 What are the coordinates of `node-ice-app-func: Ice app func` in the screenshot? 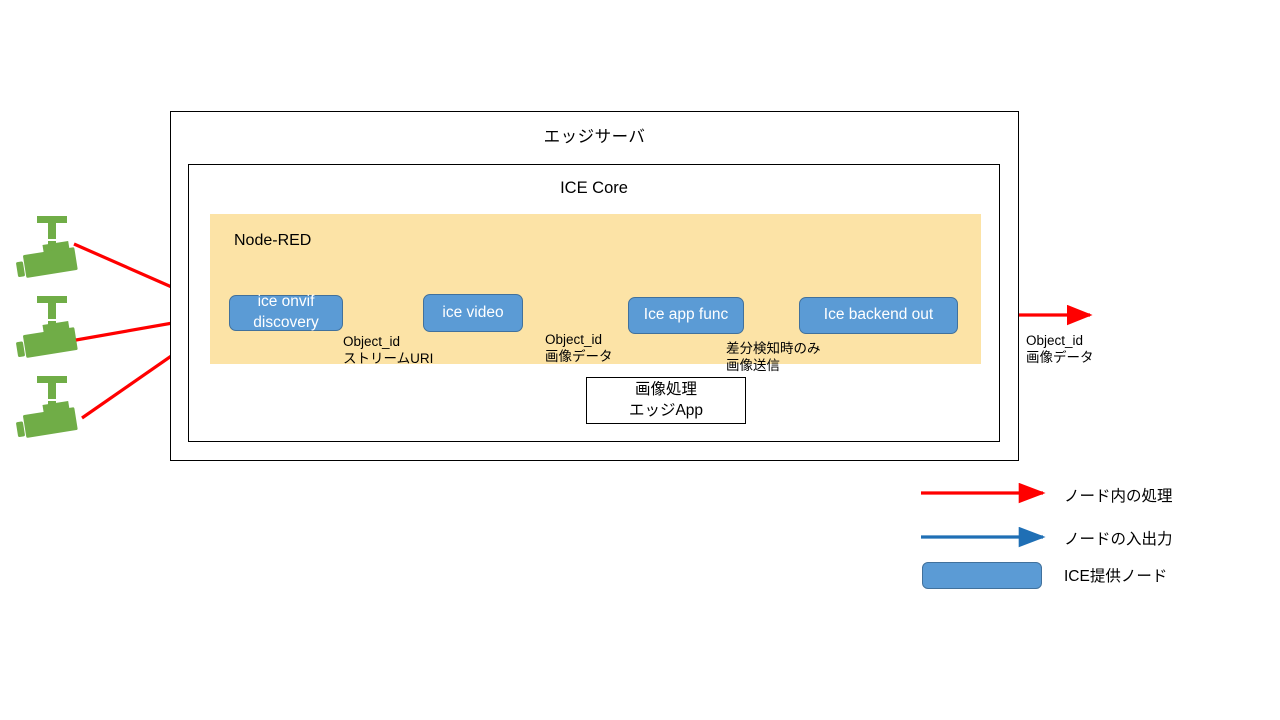 It's located at (686, 315).